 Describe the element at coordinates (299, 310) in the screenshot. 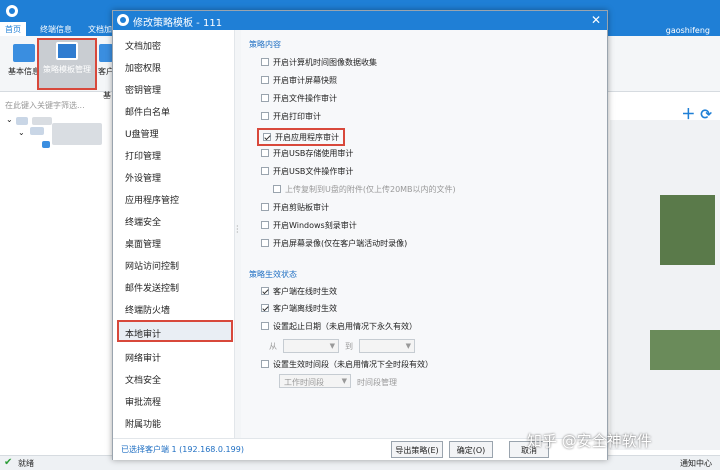

I see `option-offline-effective: 客户端离线时生效` at that location.